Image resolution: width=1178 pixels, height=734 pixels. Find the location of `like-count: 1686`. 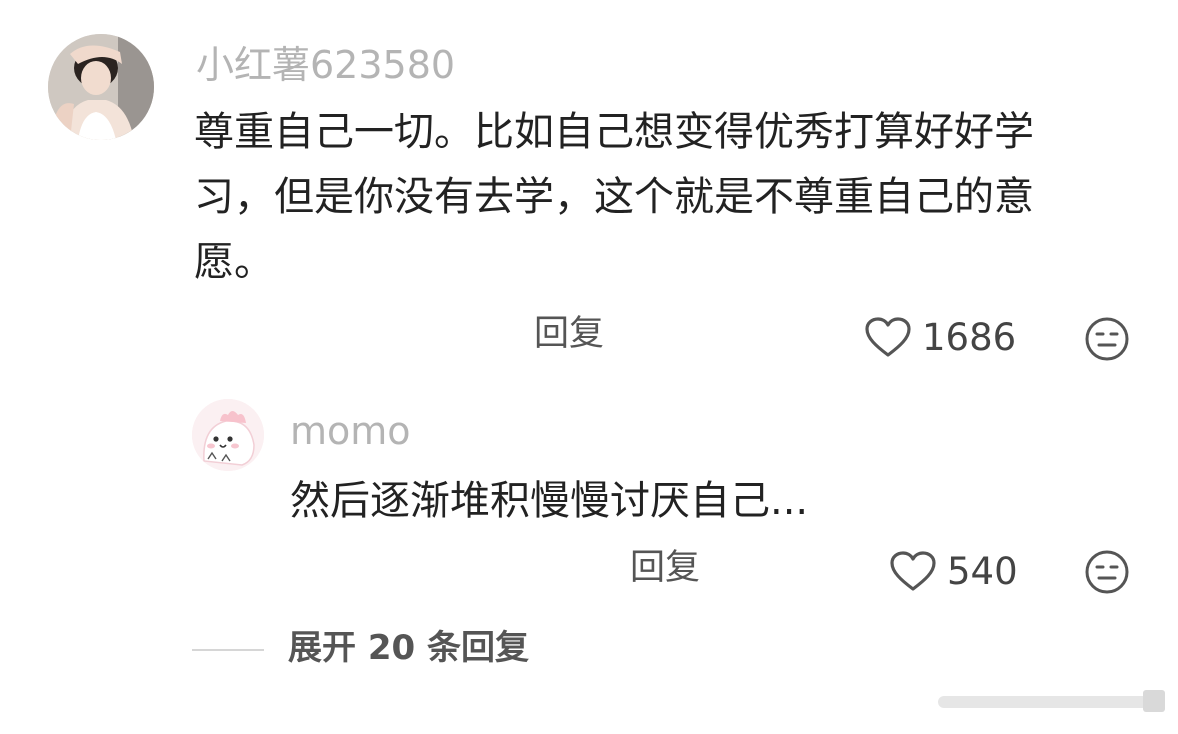

like-count: 1686 is located at coordinates (969, 337).